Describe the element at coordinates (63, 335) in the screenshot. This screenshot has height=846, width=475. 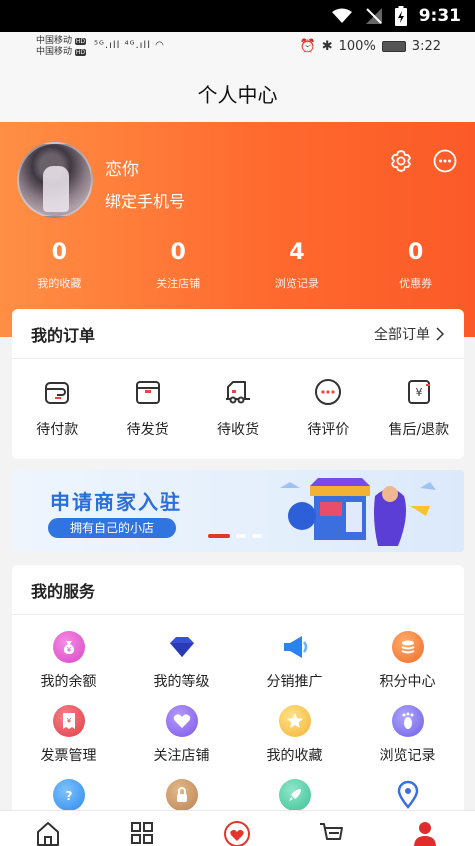
I see `orders-title: 我的订单` at that location.